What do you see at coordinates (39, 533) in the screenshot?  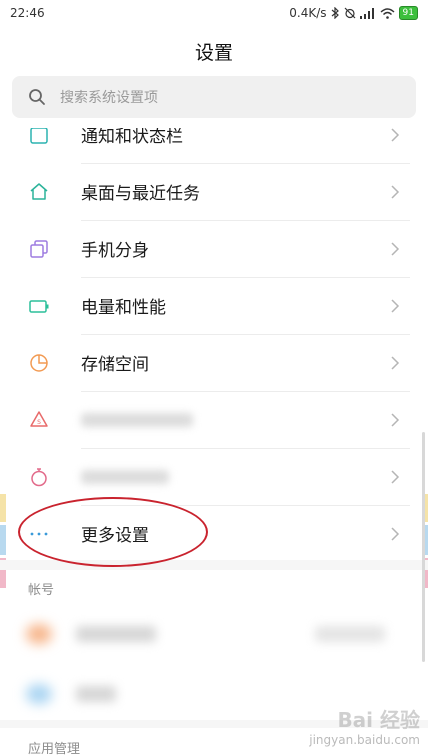 I see `more-icon` at bounding box center [39, 533].